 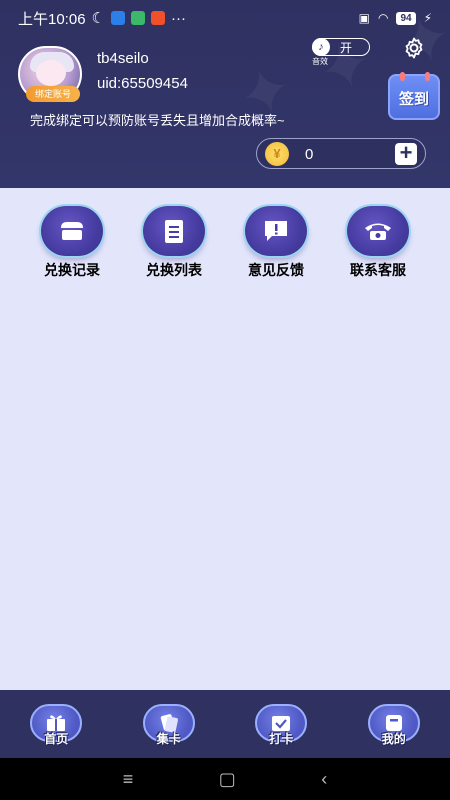 What do you see at coordinates (277, 154) in the screenshot?
I see `coin-icon: ¥` at bounding box center [277, 154].